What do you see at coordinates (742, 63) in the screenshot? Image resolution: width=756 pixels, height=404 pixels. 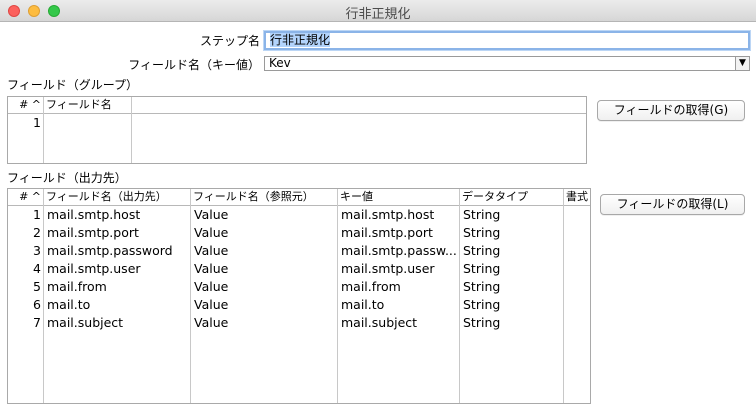 I see `dropdown-arrow-icon: ▼` at bounding box center [742, 63].